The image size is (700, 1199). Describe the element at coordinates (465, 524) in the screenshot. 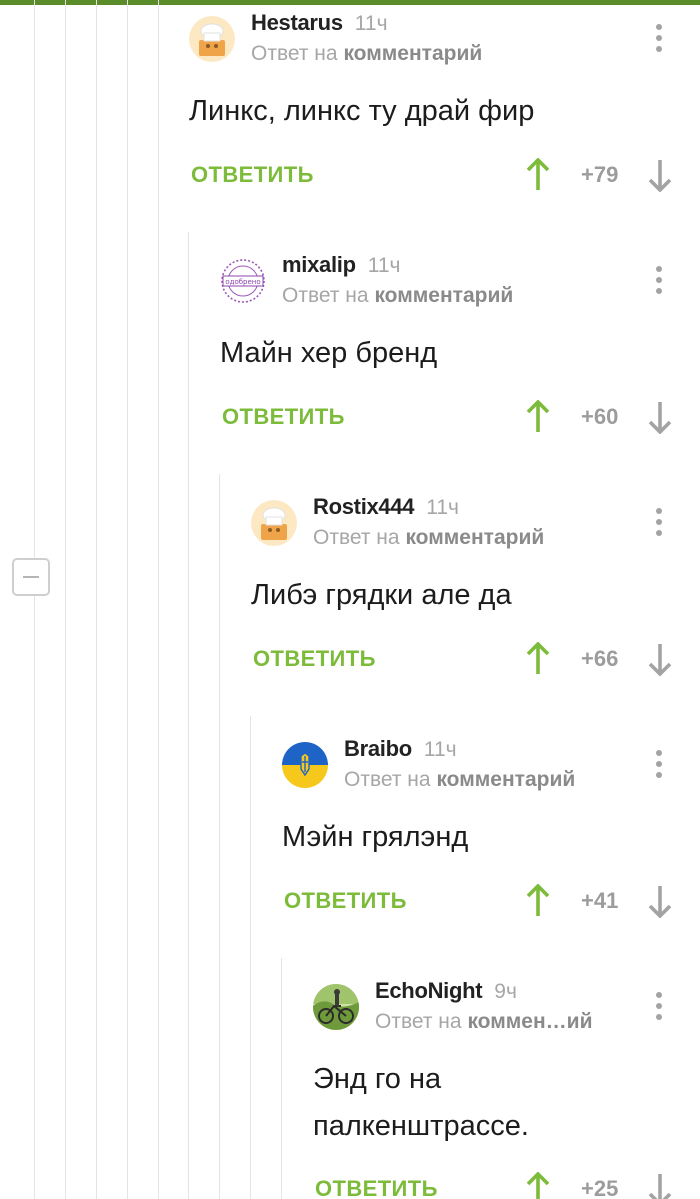

I see `comment-header: Rostix444 11ч Ответ на комментарий` at that location.